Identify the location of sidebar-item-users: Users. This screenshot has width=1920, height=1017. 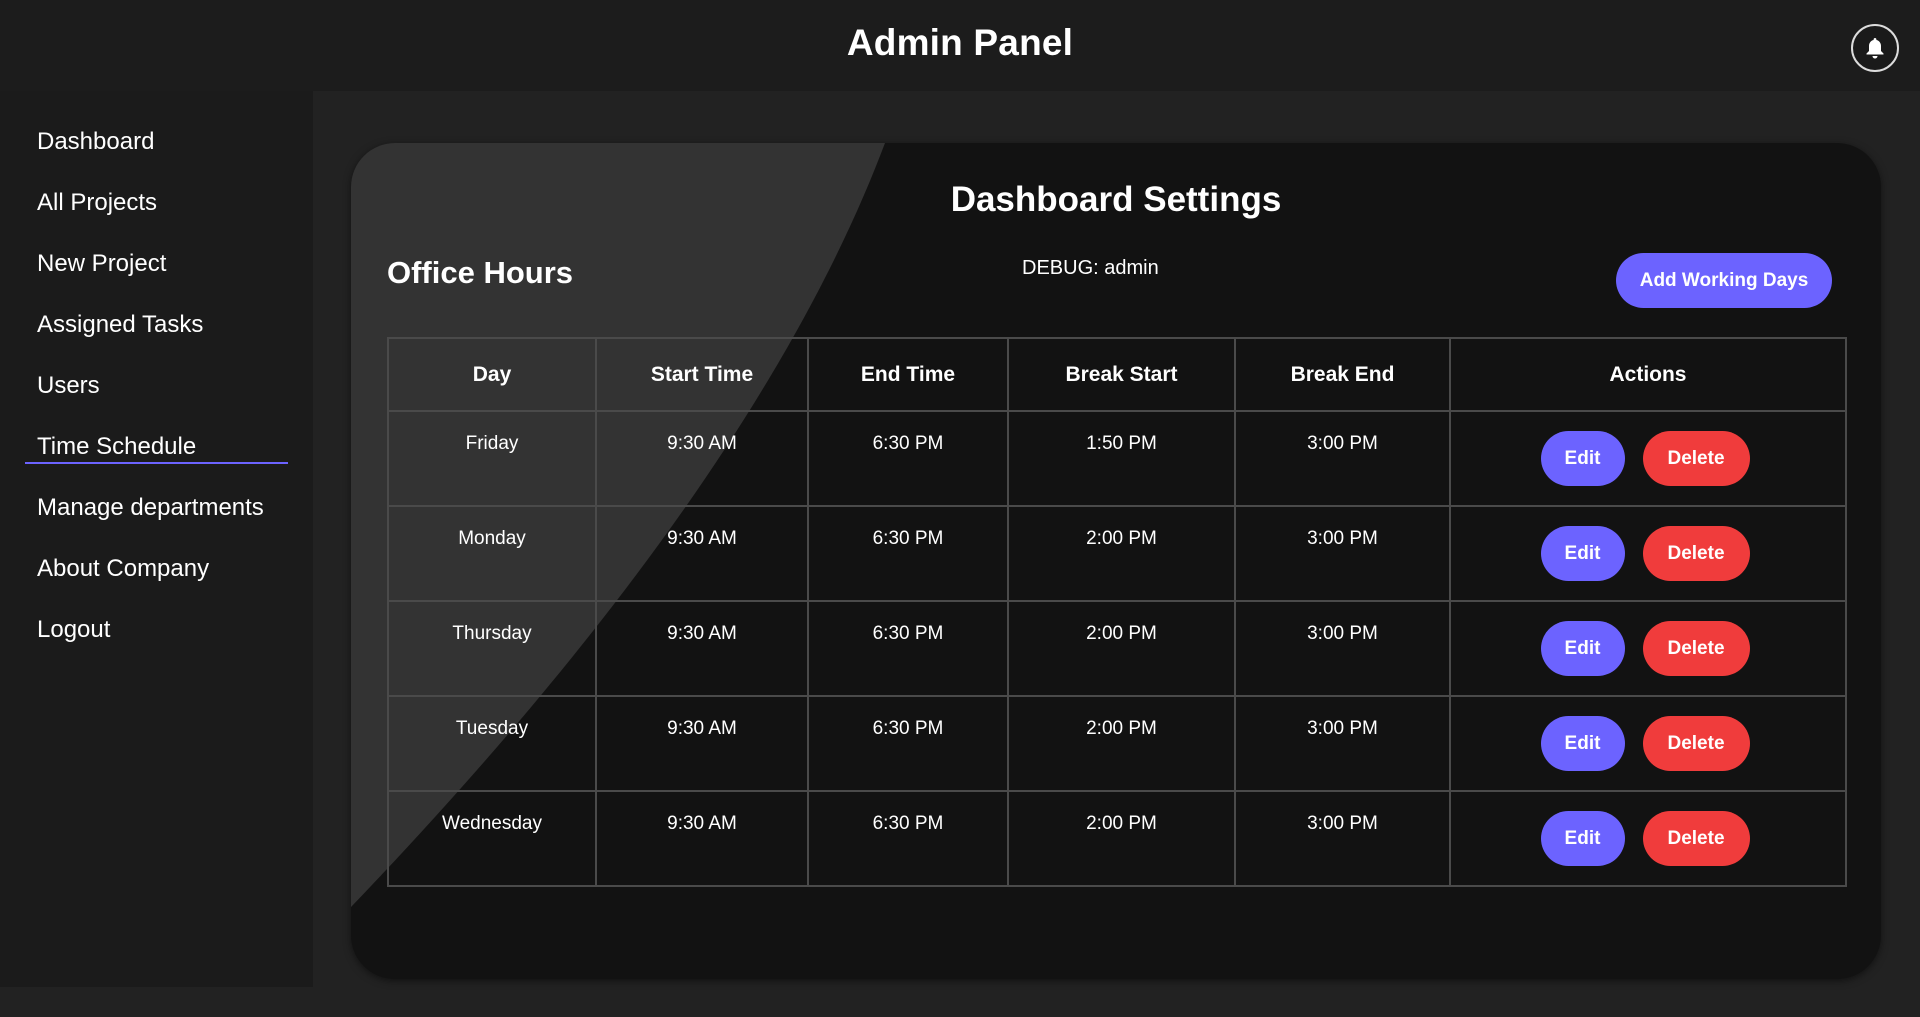
(68, 386).